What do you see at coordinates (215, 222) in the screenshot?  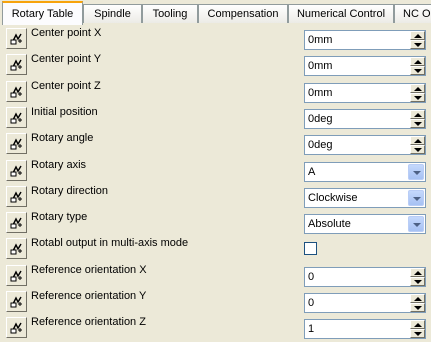 I see `param-row-rotary-type: Rotary type Absolute` at bounding box center [215, 222].